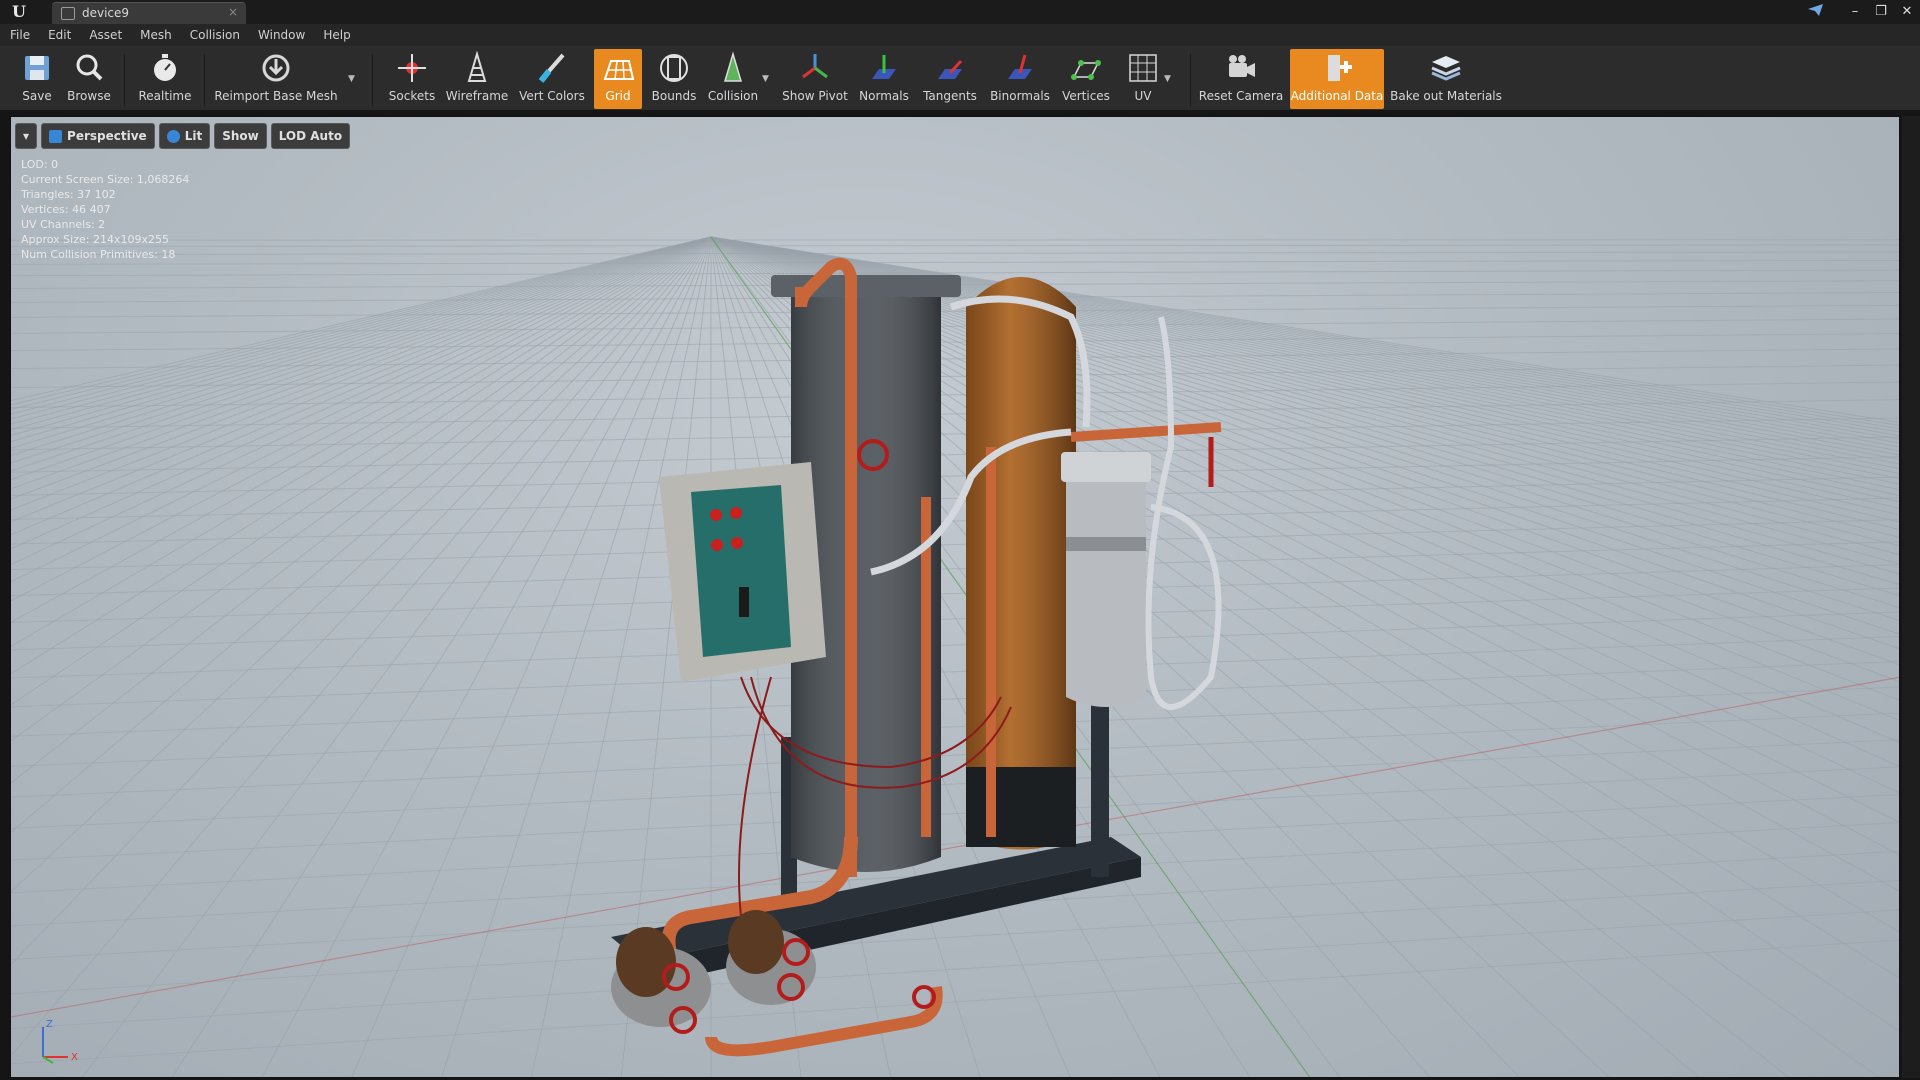 The image size is (1920, 1080). Describe the element at coordinates (310, 136) in the screenshot. I see `lod-auto-button: LOD Auto` at that location.